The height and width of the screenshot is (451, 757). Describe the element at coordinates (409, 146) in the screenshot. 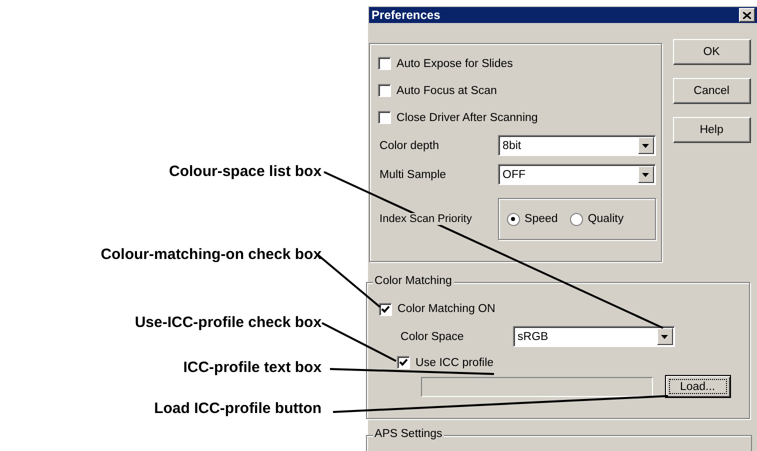

I see `field-label: Color depth` at that location.